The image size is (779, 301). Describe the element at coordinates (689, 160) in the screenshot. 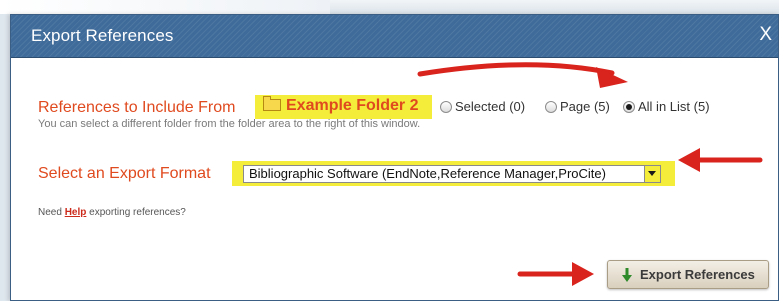

I see `format-annotation-arrowhead` at that location.